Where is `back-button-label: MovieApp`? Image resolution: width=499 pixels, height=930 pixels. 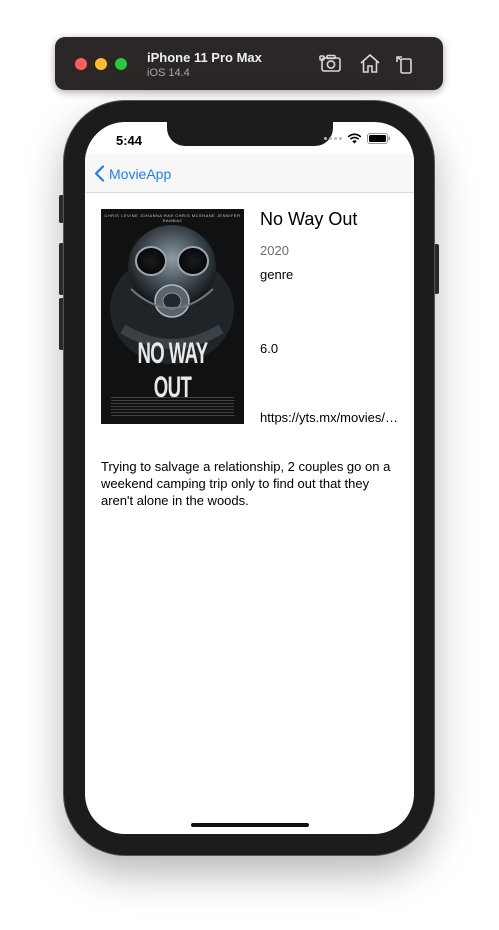 back-button-label: MovieApp is located at coordinates (140, 173).